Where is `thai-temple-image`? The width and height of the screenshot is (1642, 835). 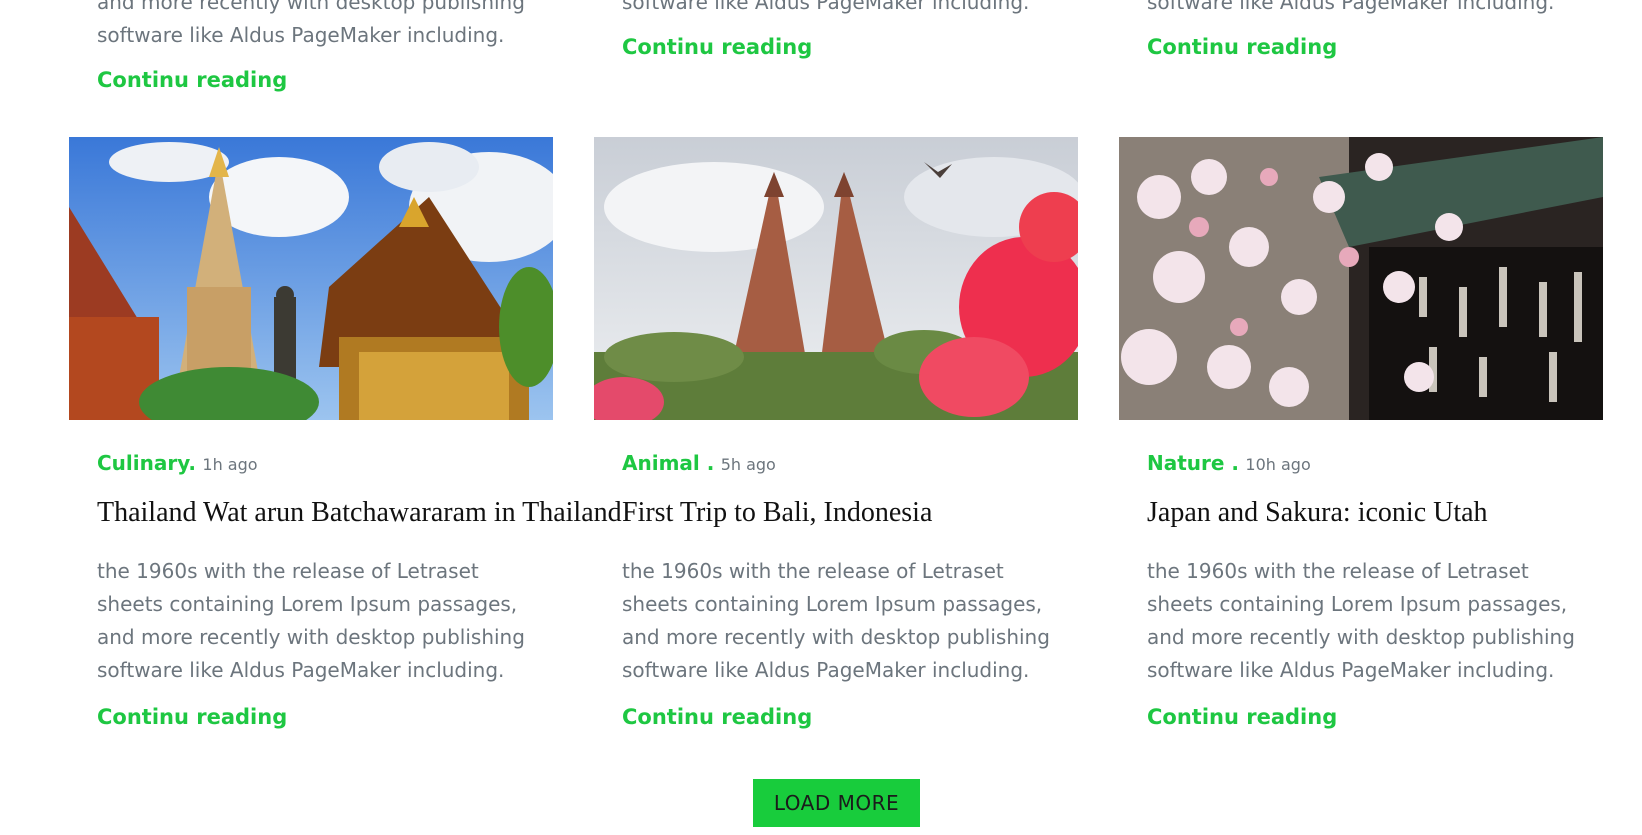
thai-temple-image is located at coordinates (311, 278).